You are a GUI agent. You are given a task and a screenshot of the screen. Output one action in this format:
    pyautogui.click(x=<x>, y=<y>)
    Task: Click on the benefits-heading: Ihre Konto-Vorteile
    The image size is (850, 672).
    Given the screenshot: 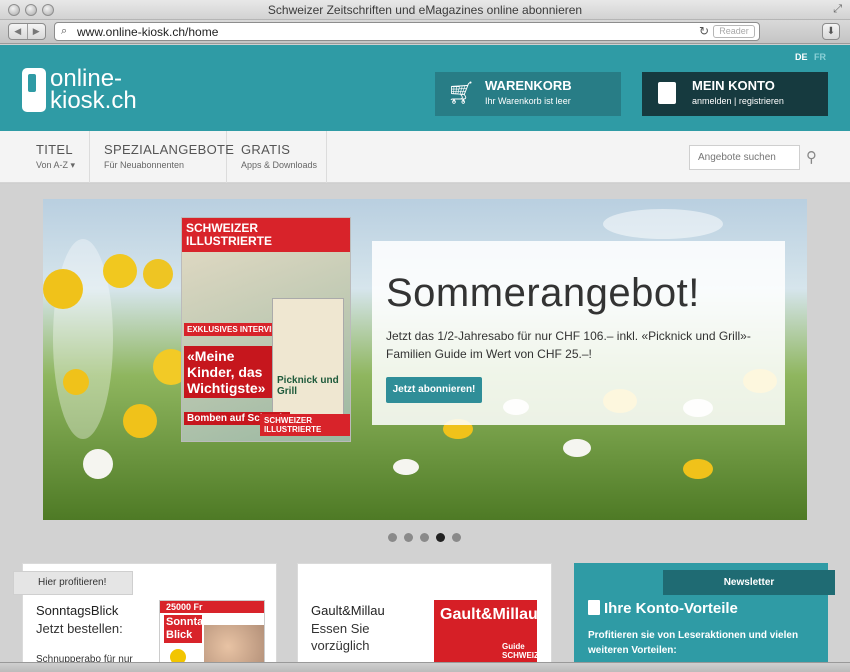 What is the action you would take?
    pyautogui.click(x=663, y=608)
    